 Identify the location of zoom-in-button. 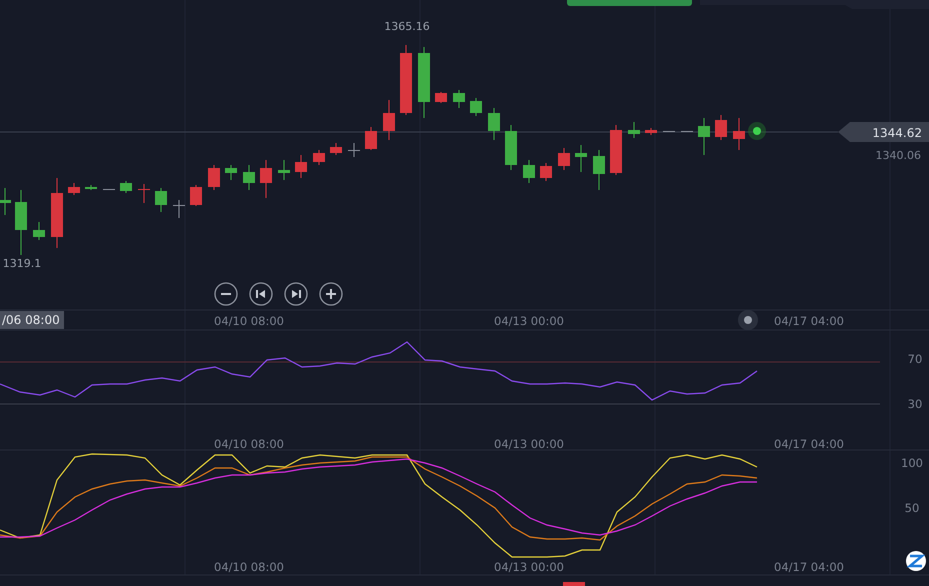
(331, 294).